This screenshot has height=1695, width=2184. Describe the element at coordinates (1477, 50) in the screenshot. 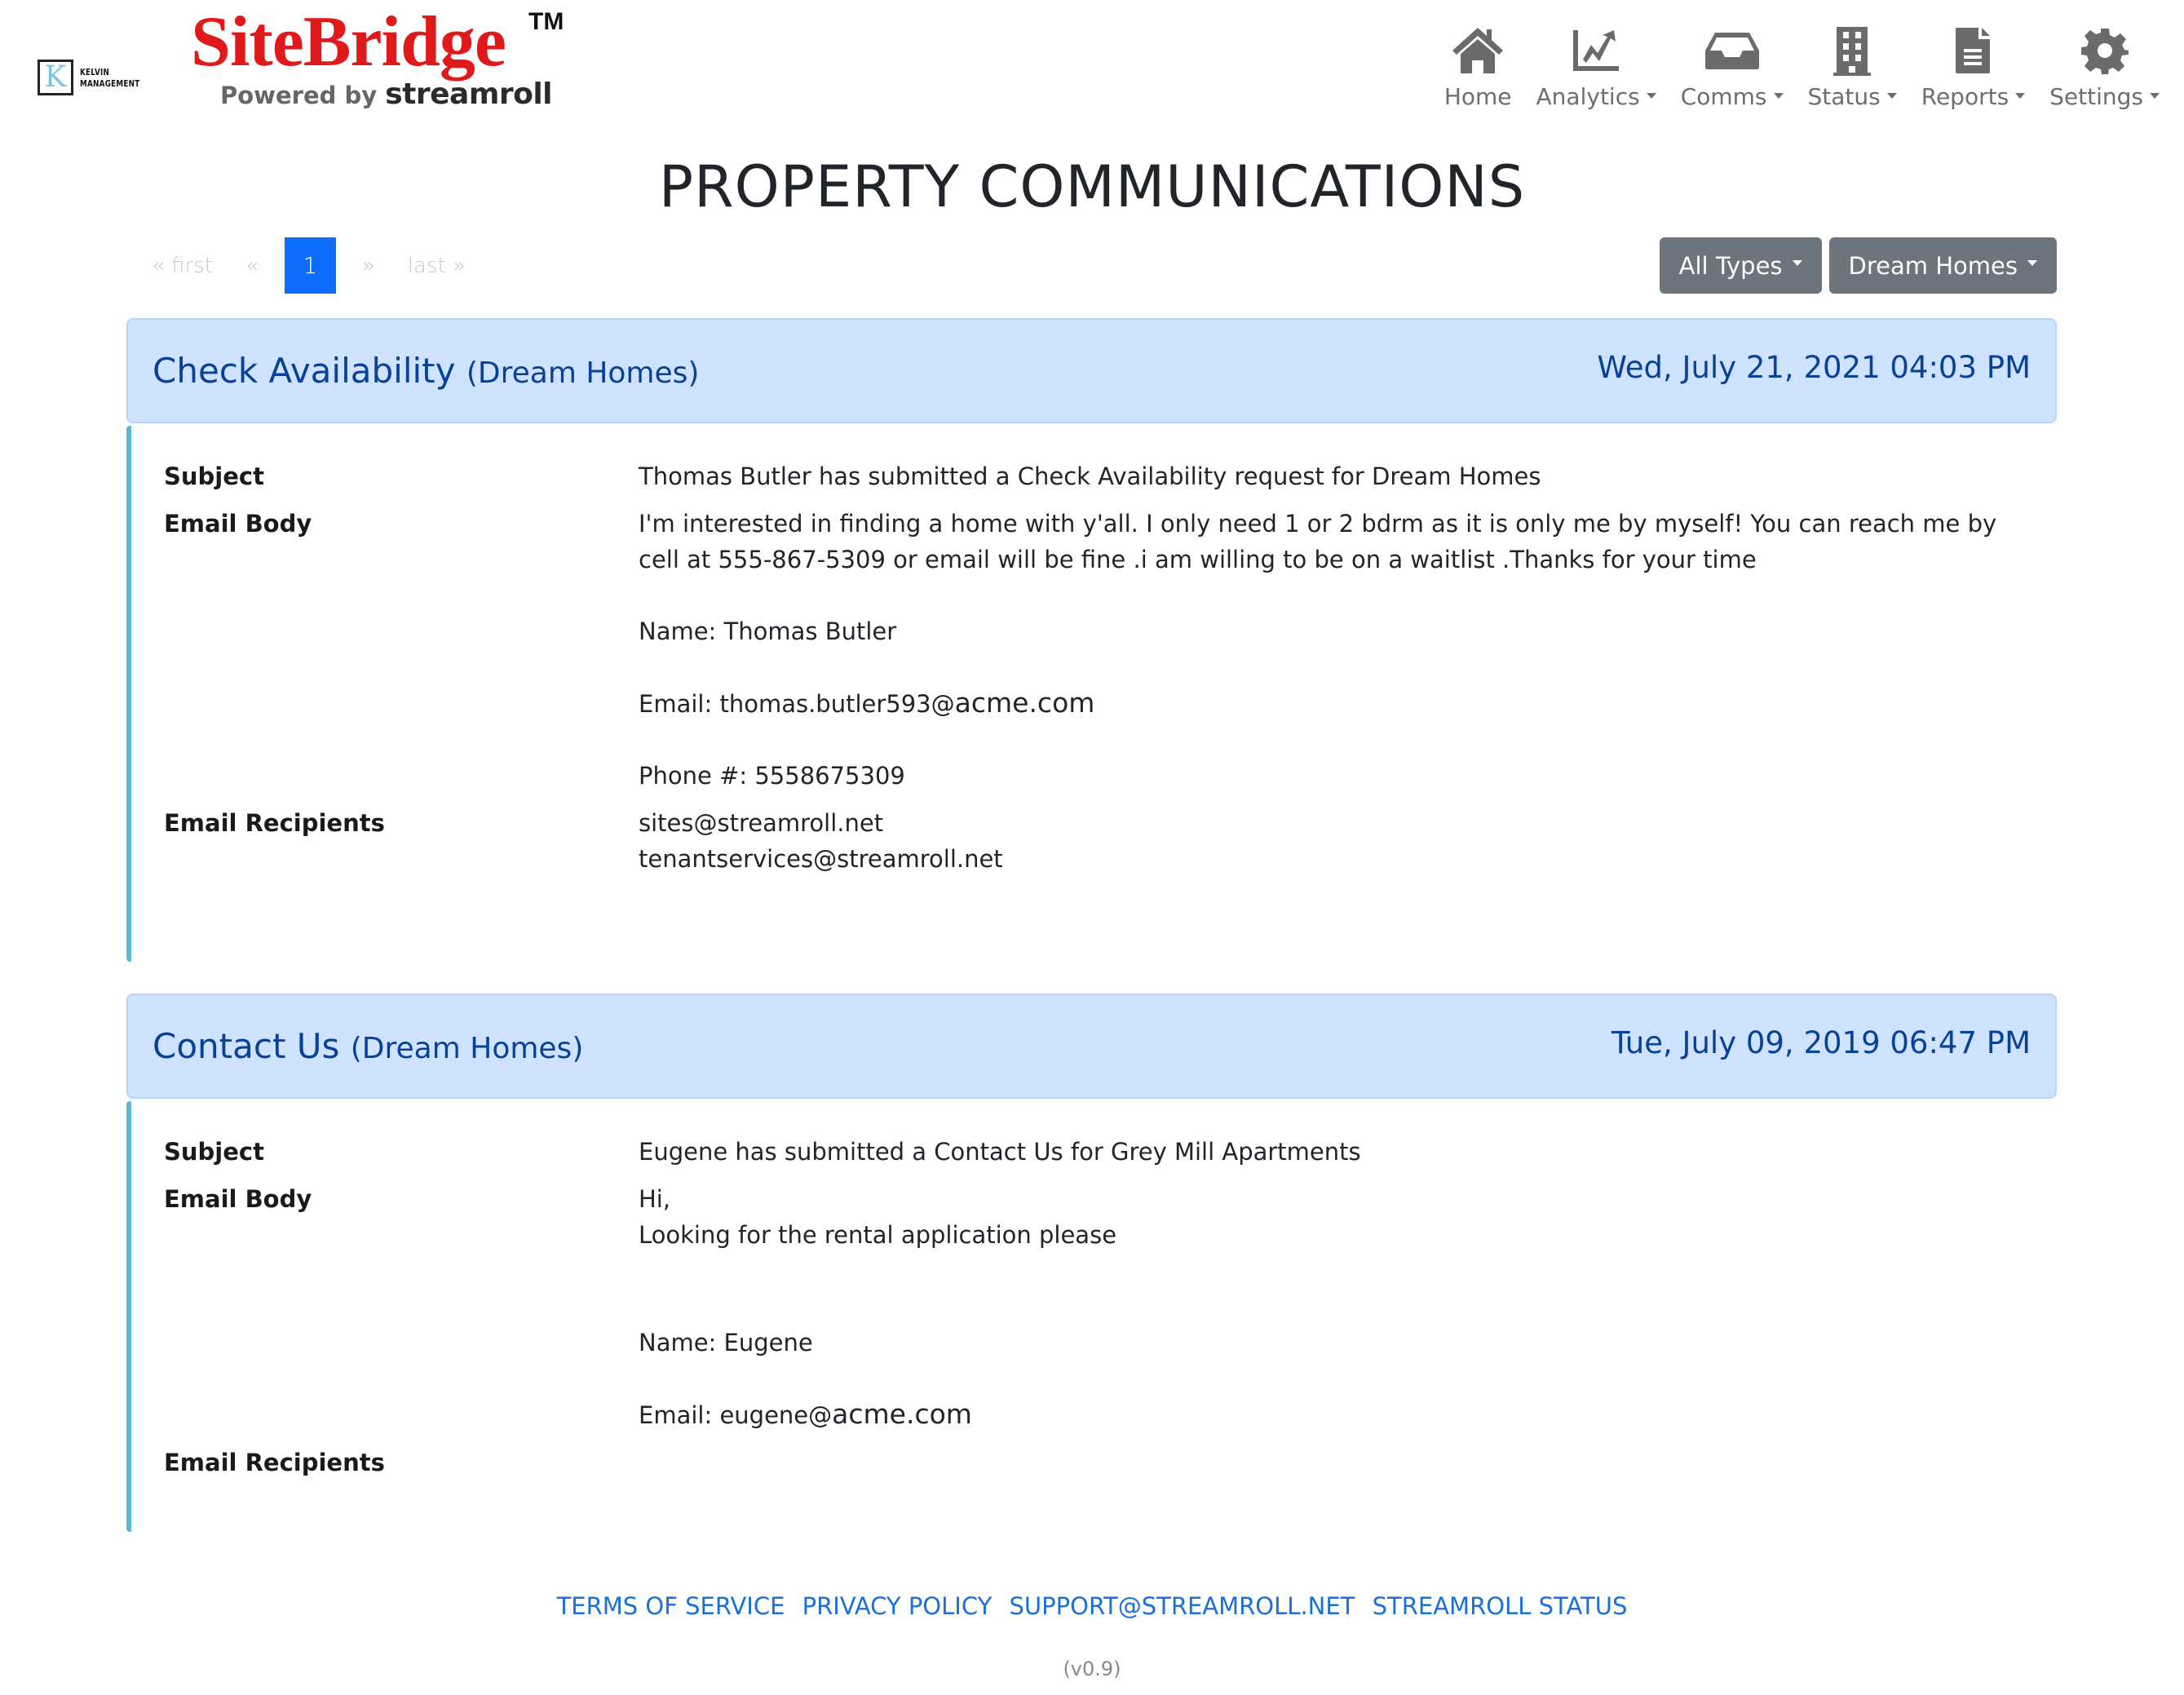

I see `home-icon` at that location.